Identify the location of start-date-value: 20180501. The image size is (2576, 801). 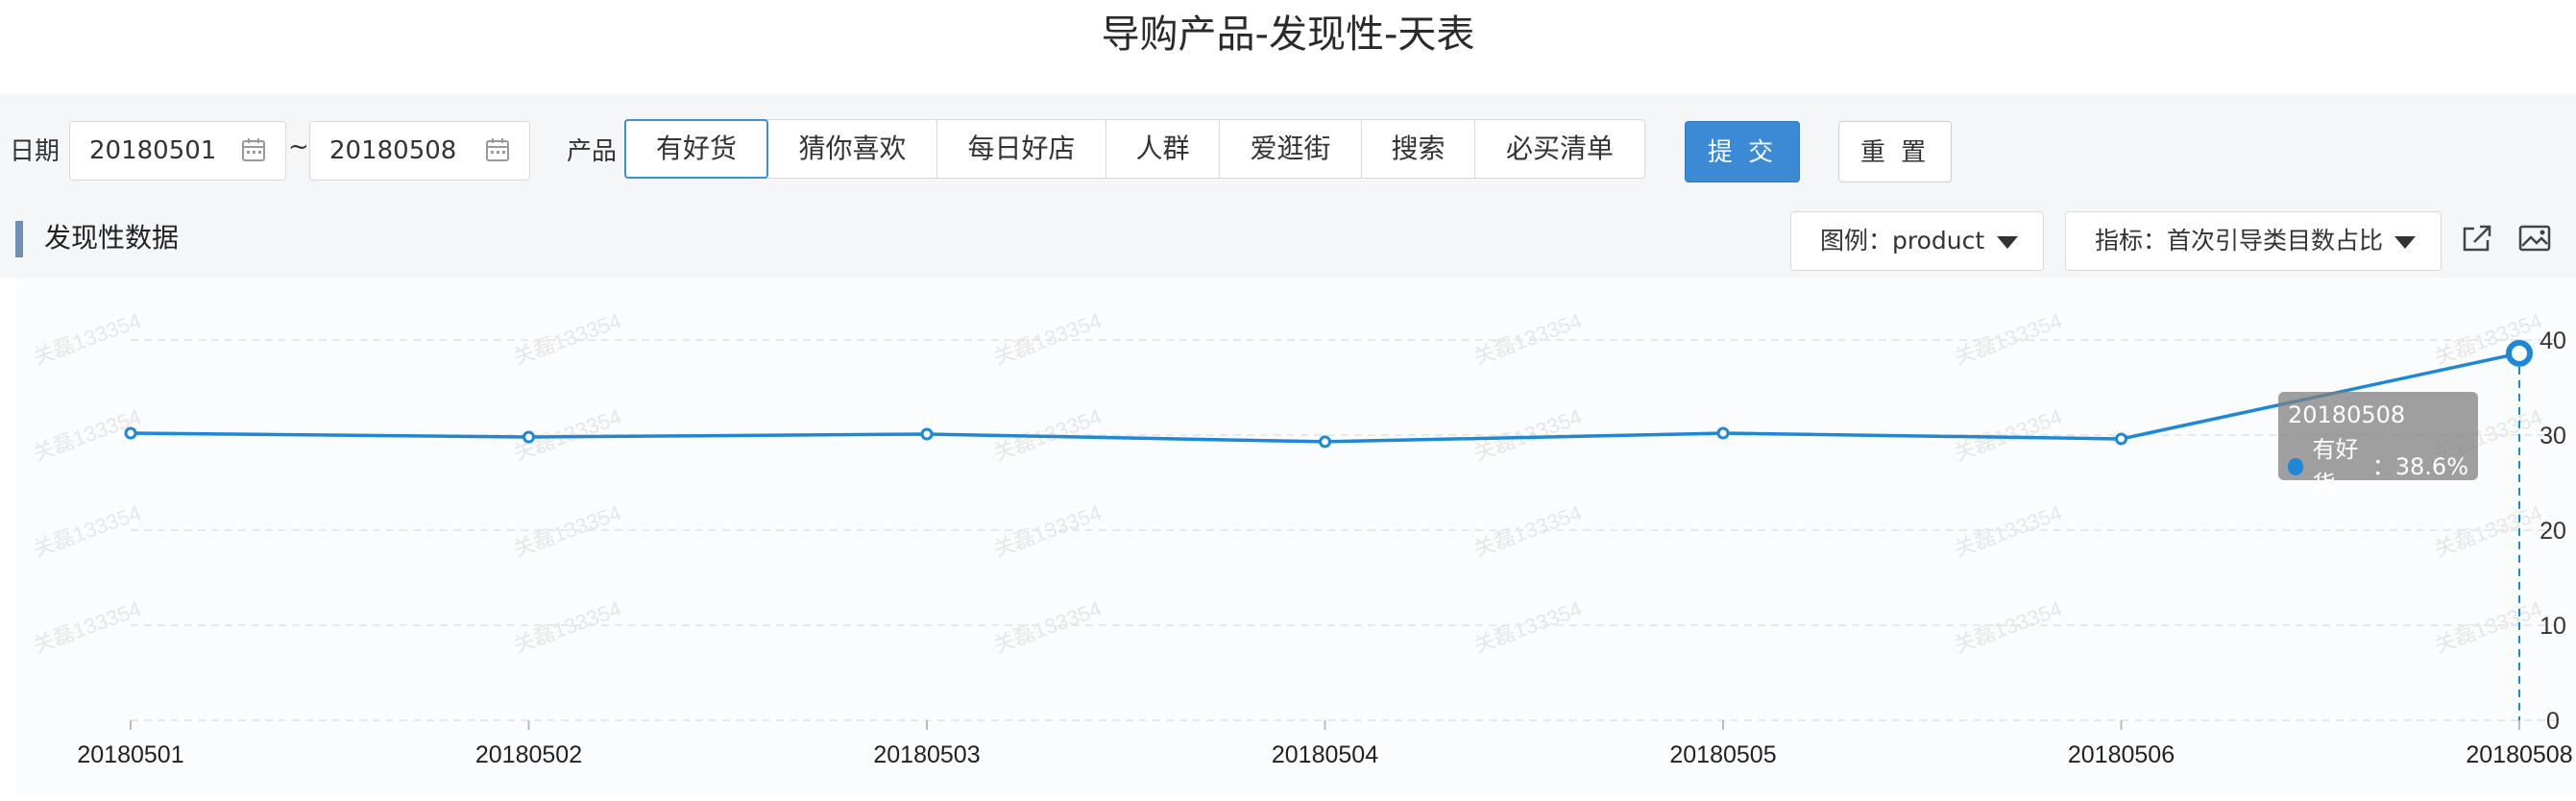
(153, 151).